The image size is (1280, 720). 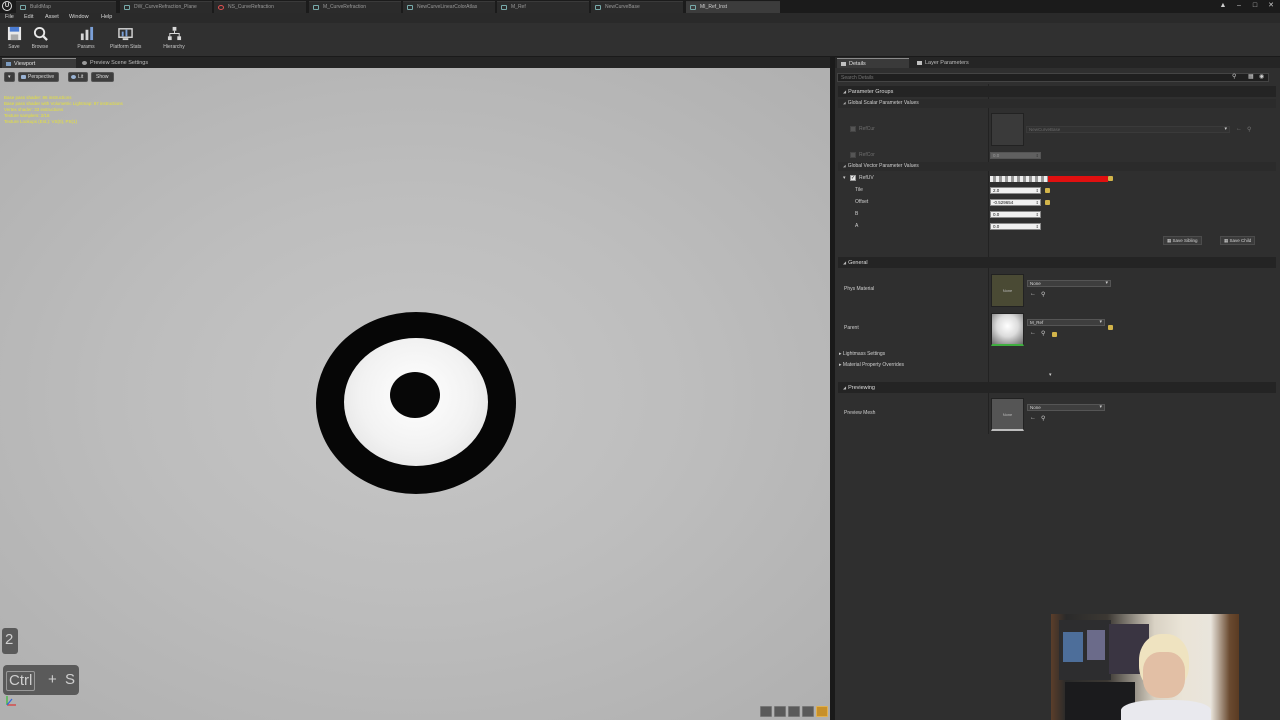 I want to click on material-icon, so click(x=504, y=7).